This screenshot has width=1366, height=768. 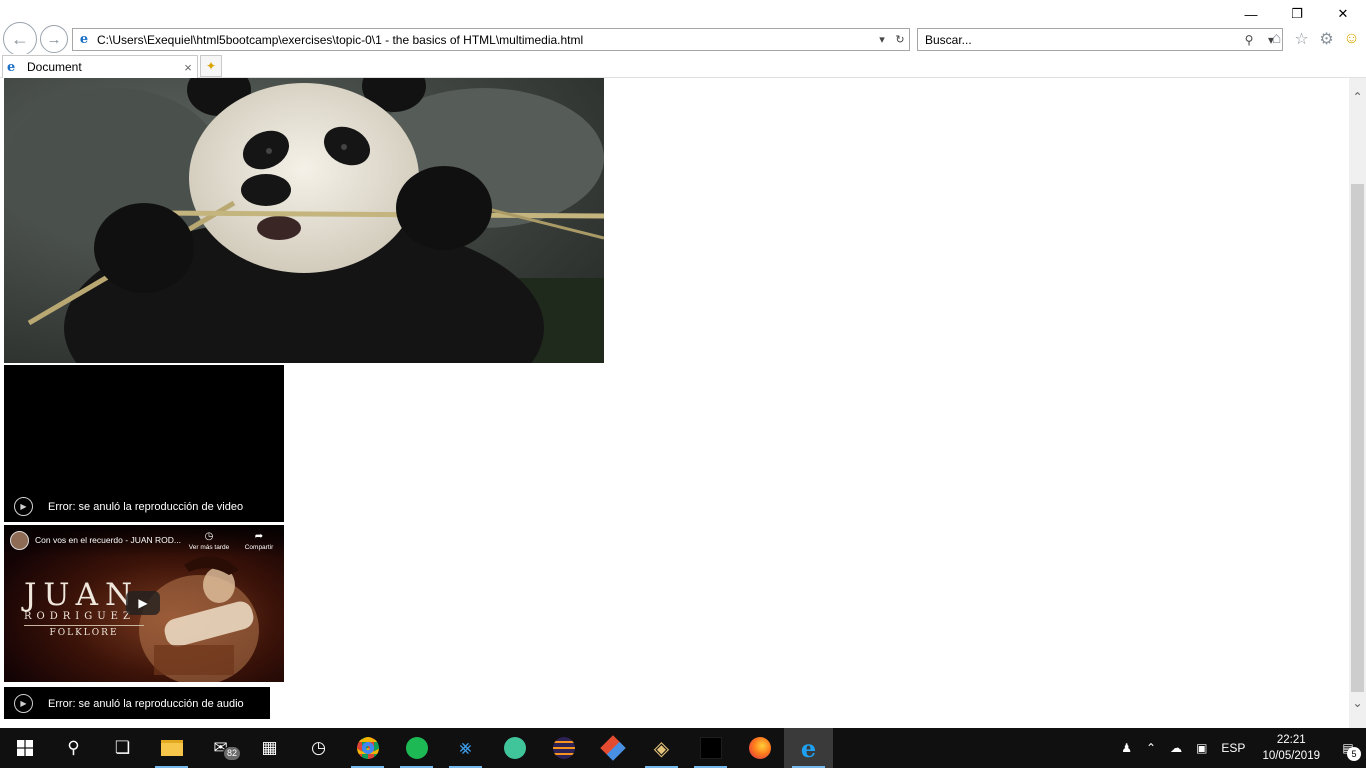 I want to click on back-button: ←, so click(x=20, y=39).